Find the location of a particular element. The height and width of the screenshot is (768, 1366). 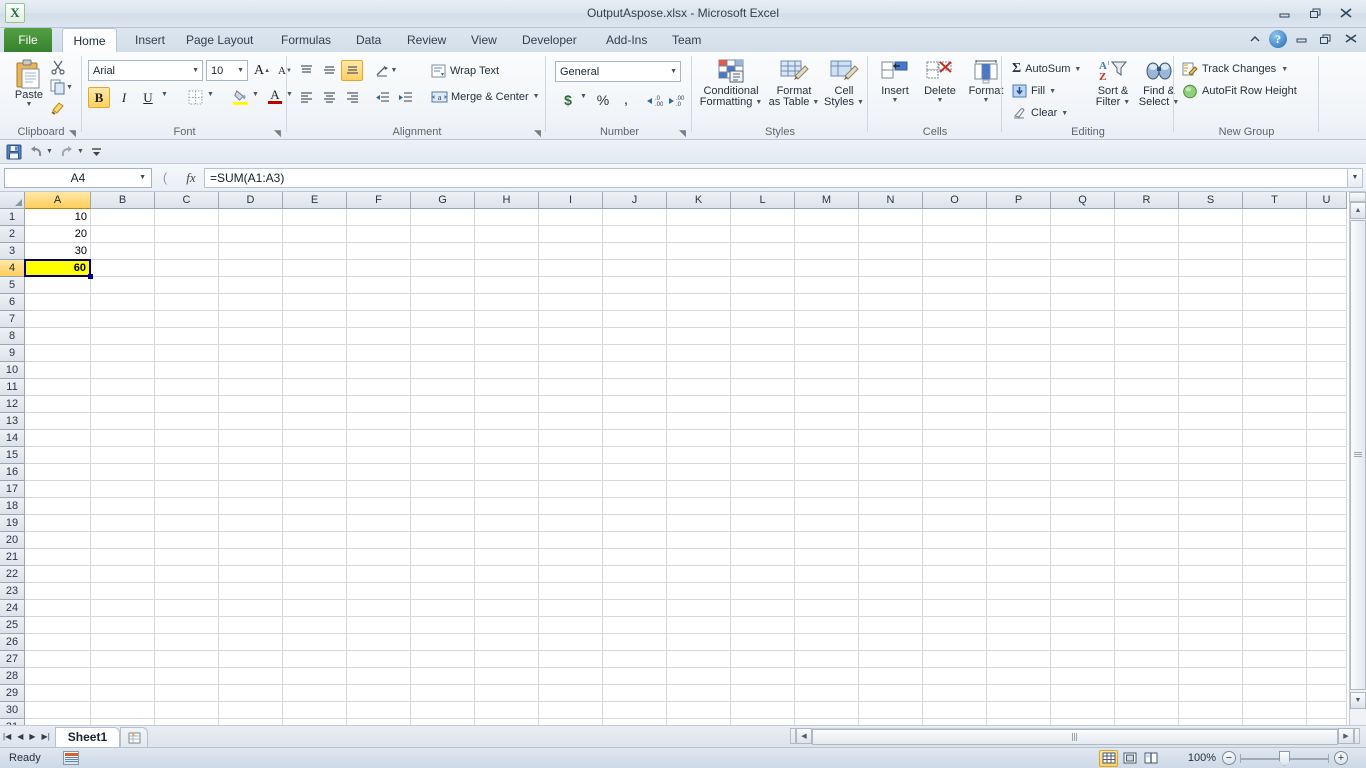

paste-chevron-down-icon: ▼ is located at coordinates (29, 104).